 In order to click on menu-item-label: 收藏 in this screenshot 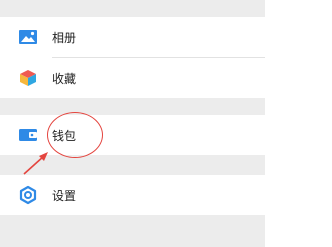, I will do `click(64, 78)`.